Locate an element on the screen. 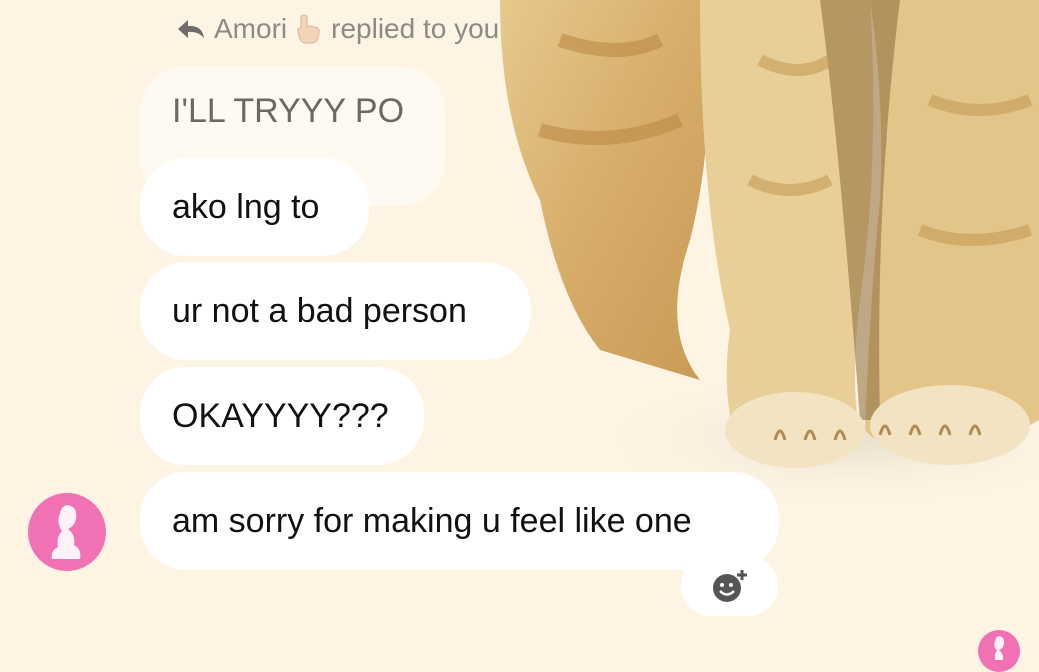 The width and height of the screenshot is (1039, 672). reply-arrow-icon is located at coordinates (191, 29).